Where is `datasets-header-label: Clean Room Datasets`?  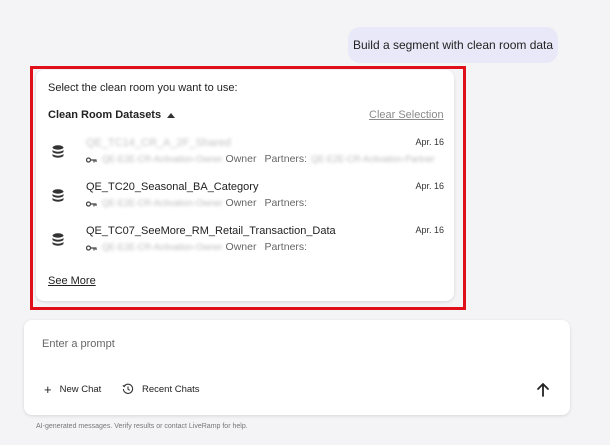 datasets-header-label: Clean Room Datasets is located at coordinates (105, 115).